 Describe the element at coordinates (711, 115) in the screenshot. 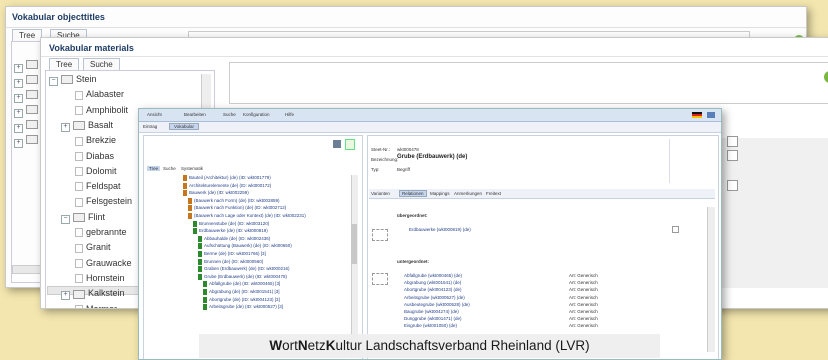

I see `close-icon` at that location.